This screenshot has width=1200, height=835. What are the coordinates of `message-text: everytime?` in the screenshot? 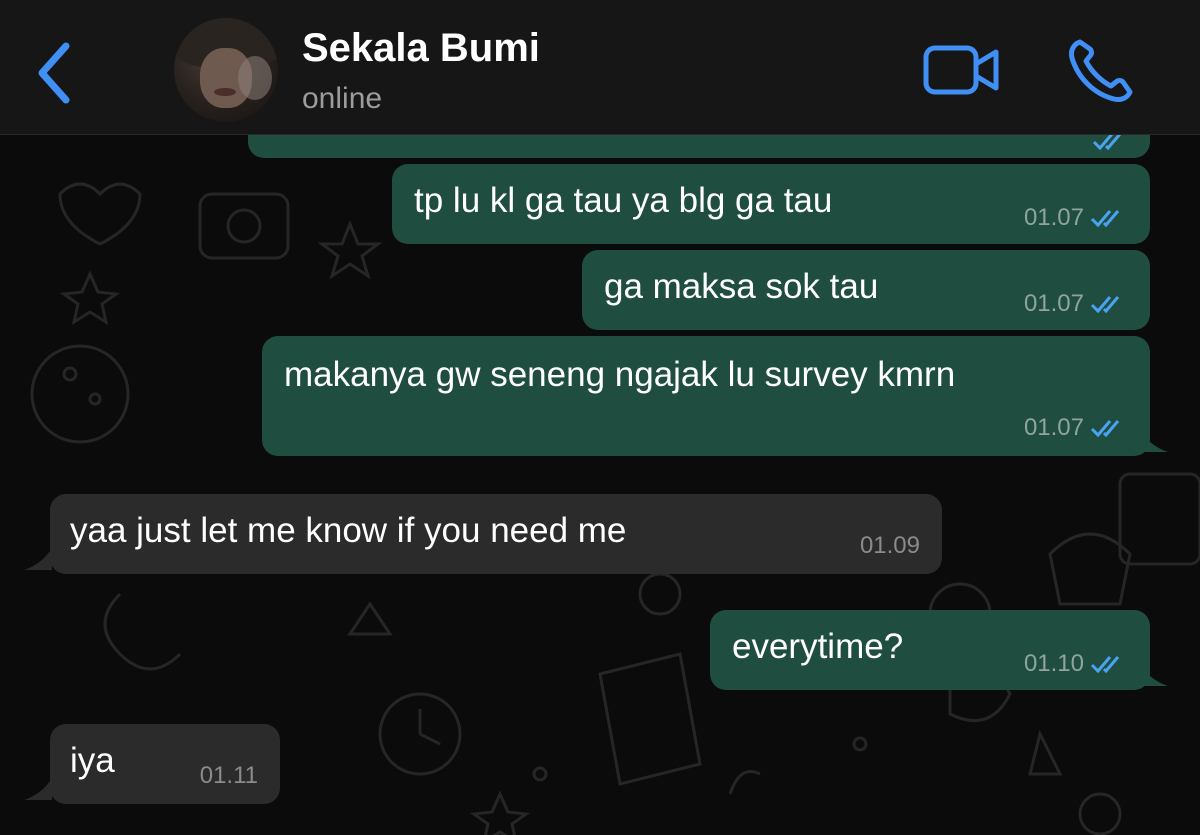 It's located at (818, 646).